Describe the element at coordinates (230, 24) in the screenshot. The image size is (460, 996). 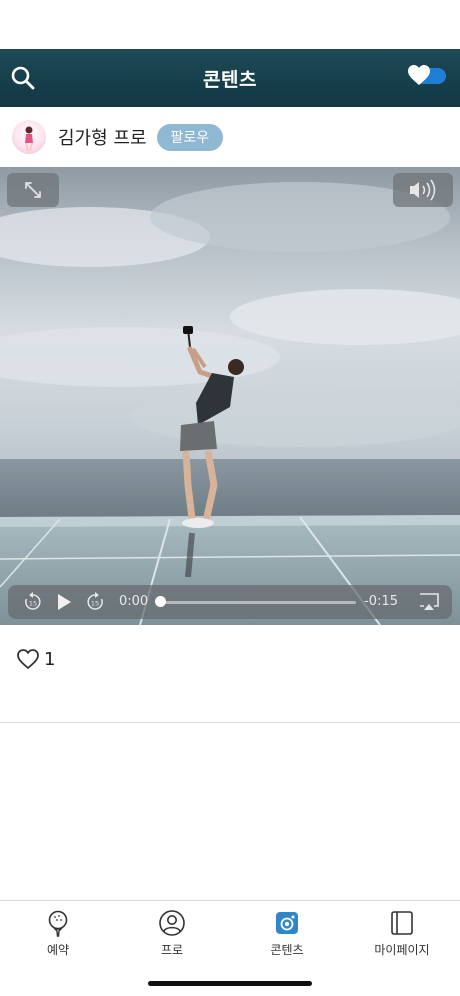
I see `status-bar-area` at that location.